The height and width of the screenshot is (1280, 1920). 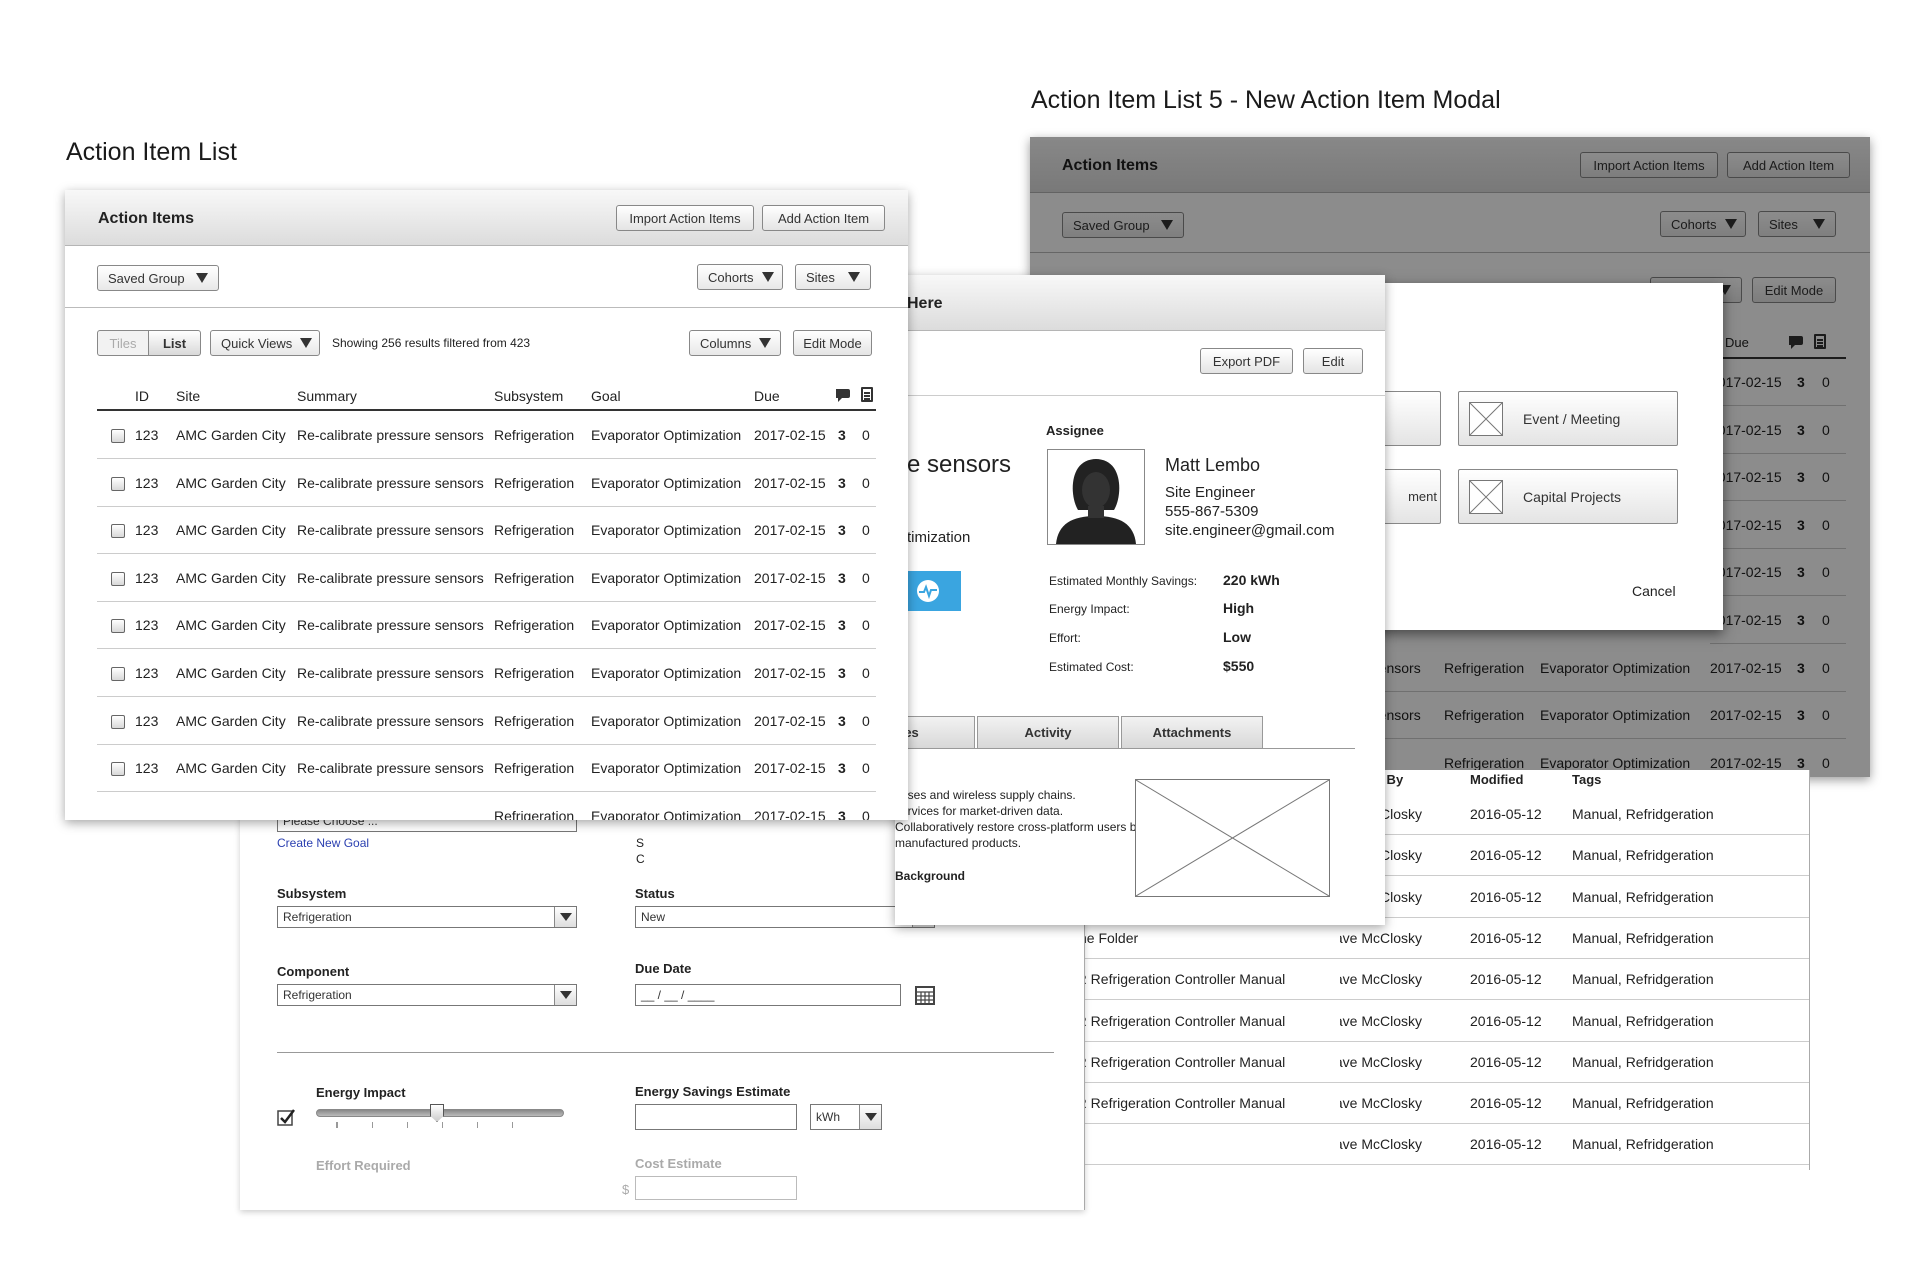 I want to click on cohorts-dropdown: Cohorts, so click(x=740, y=277).